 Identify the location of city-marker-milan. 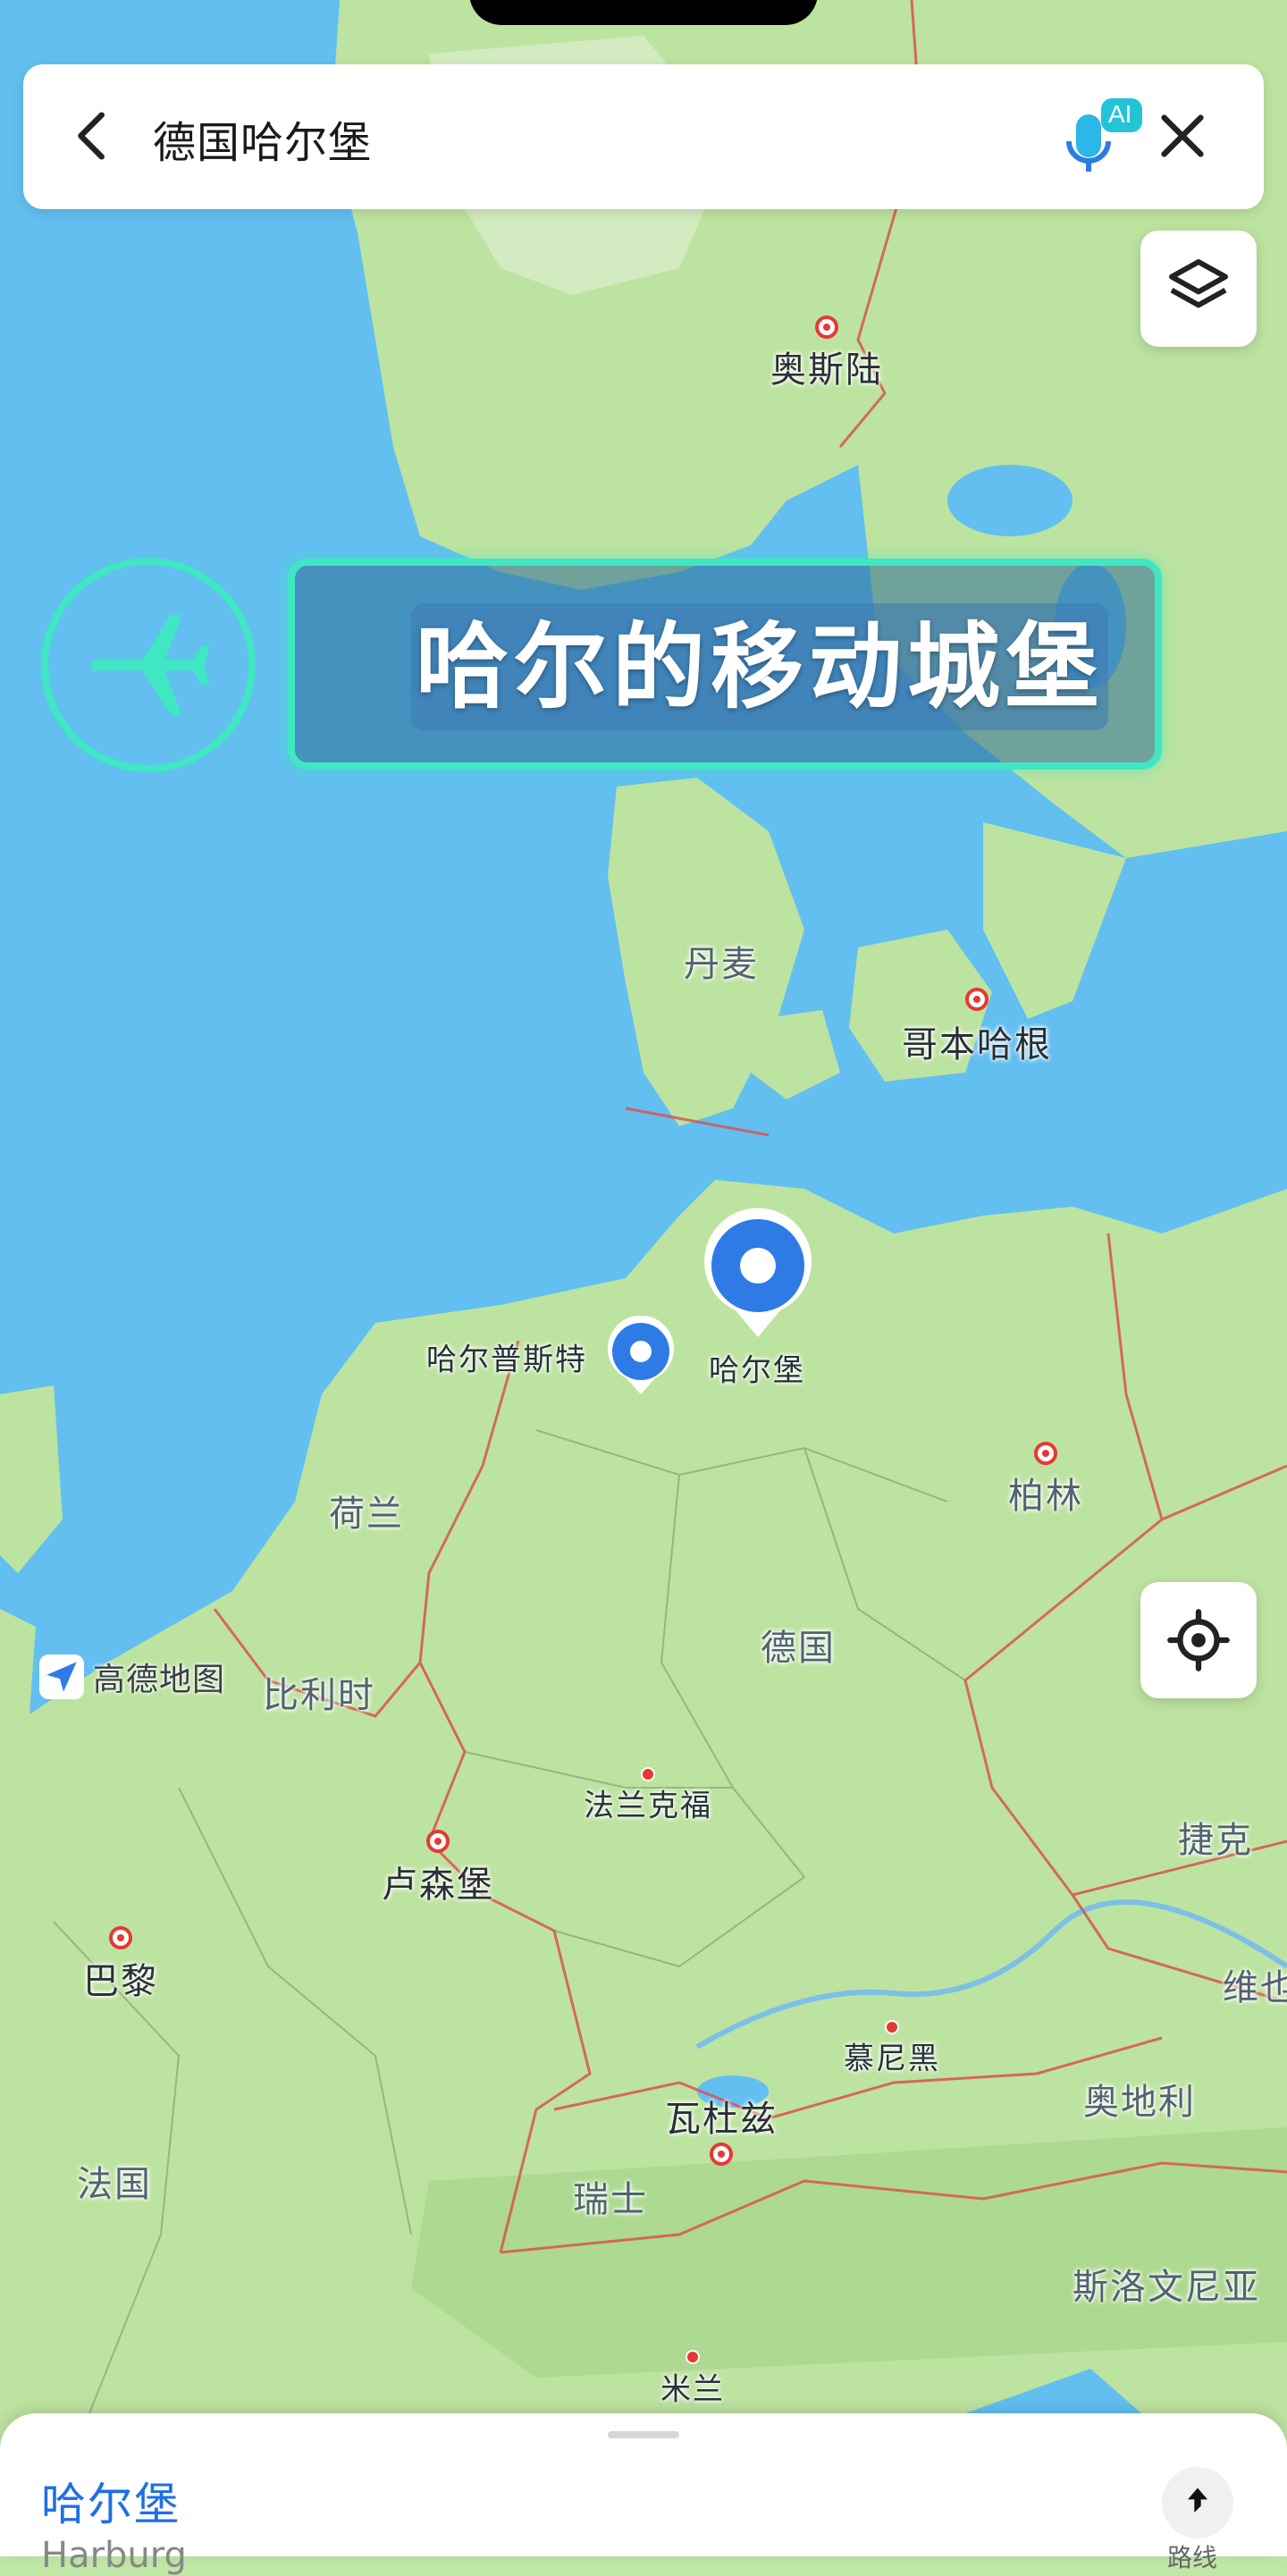
(693, 2357).